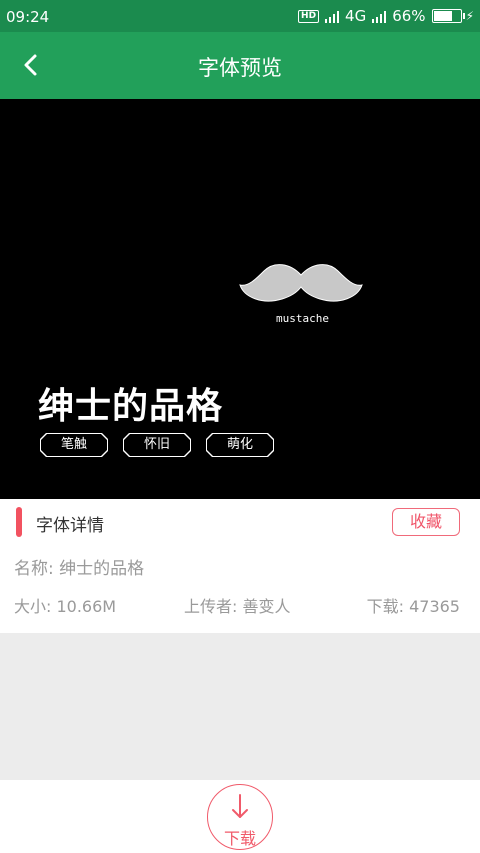 This screenshot has height=853, width=480. What do you see at coordinates (302, 318) in the screenshot?
I see `mustache-caption: mustache` at bounding box center [302, 318].